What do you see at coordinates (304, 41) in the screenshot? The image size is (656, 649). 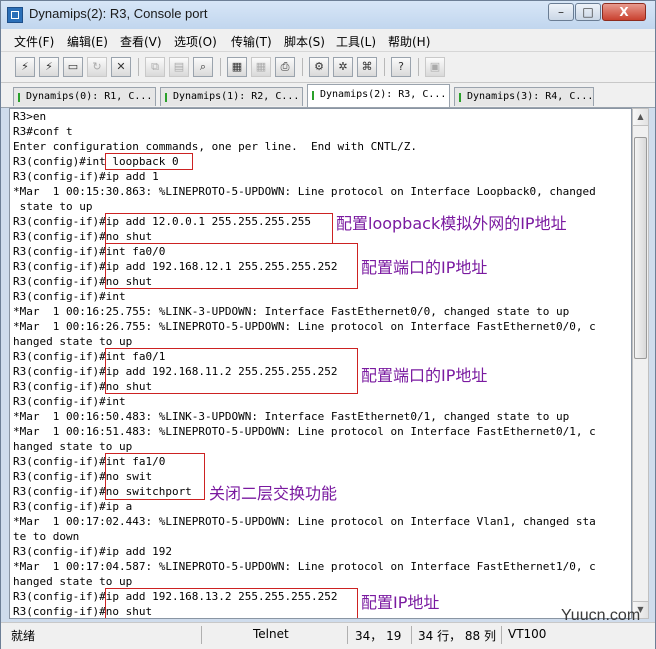 I see `menu-script: 脚本(S)` at bounding box center [304, 41].